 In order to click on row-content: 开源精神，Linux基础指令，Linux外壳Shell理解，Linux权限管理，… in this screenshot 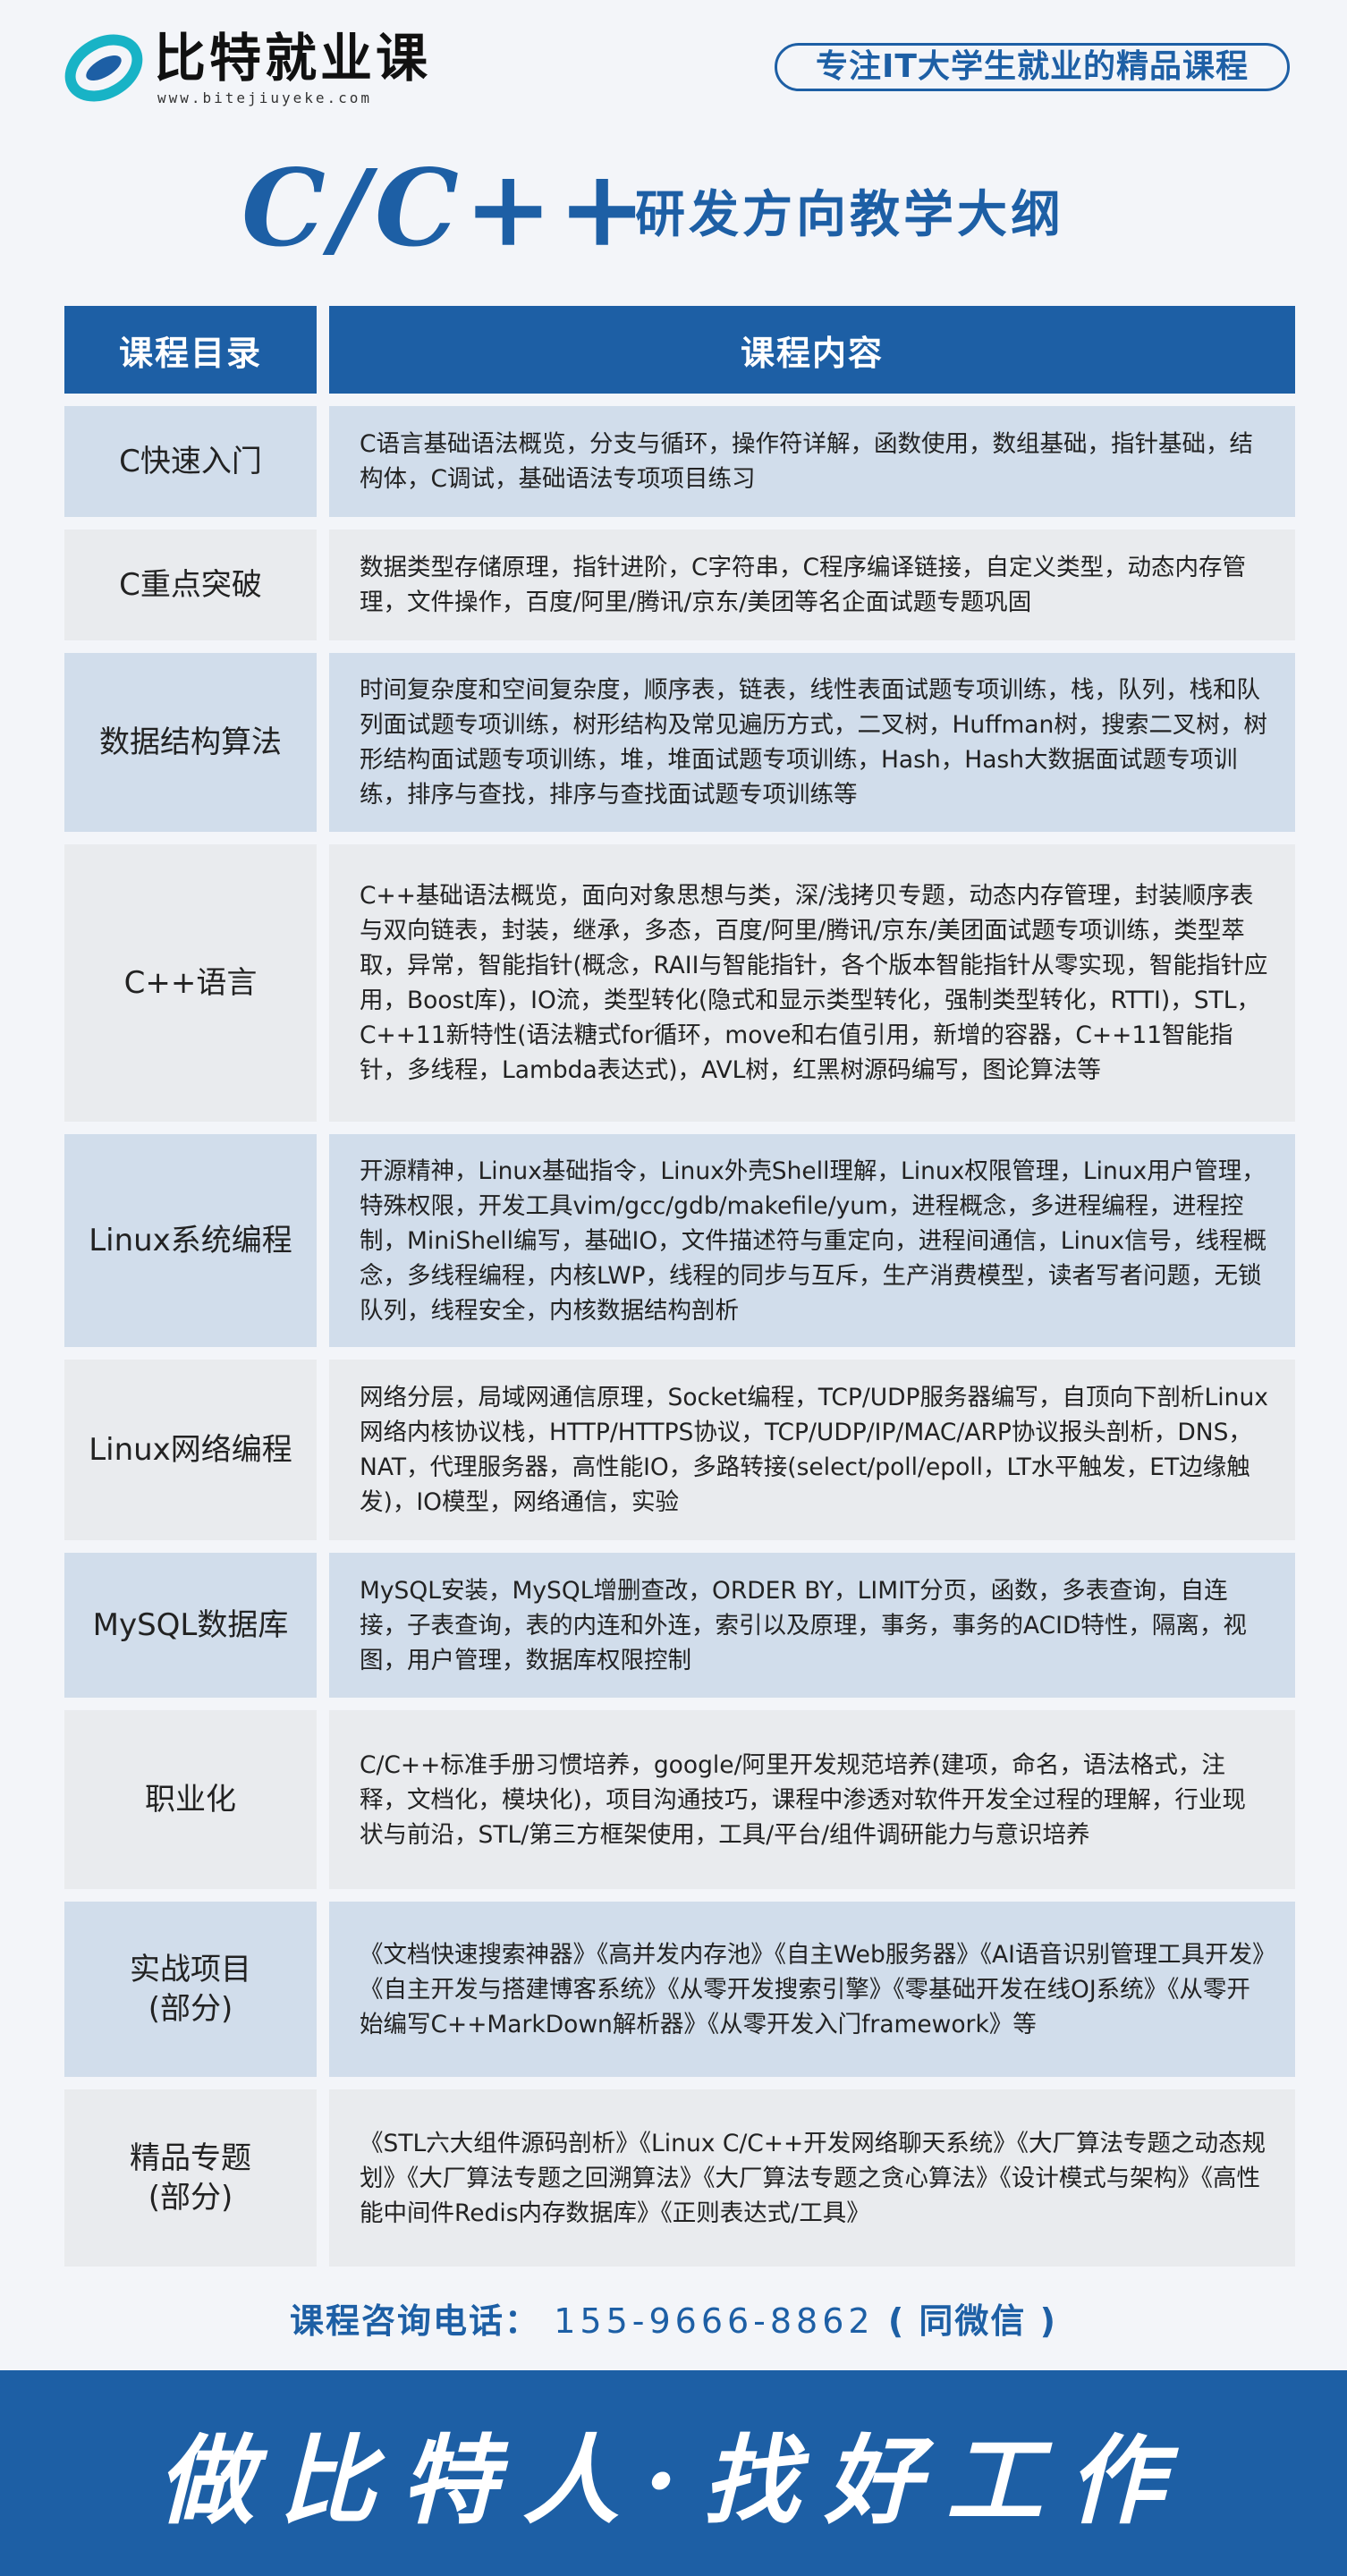, I will do `click(812, 1240)`.